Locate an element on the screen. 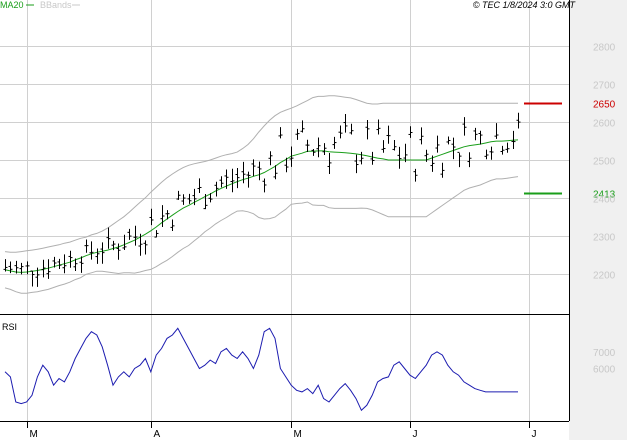 This screenshot has height=445, width=627. rsi-tick-label-60: 6000 is located at coordinates (604, 370).